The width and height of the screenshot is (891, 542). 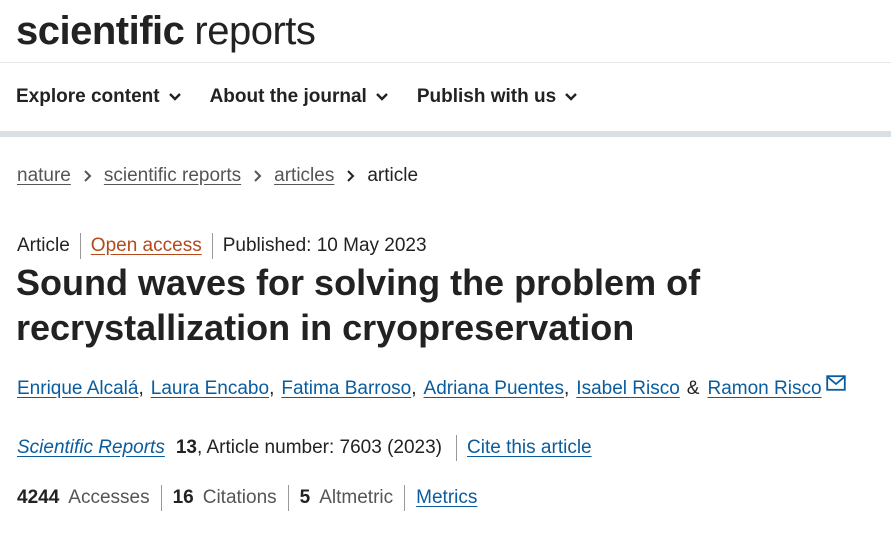 I want to click on journal-logo: scientific reports, so click(x=166, y=31).